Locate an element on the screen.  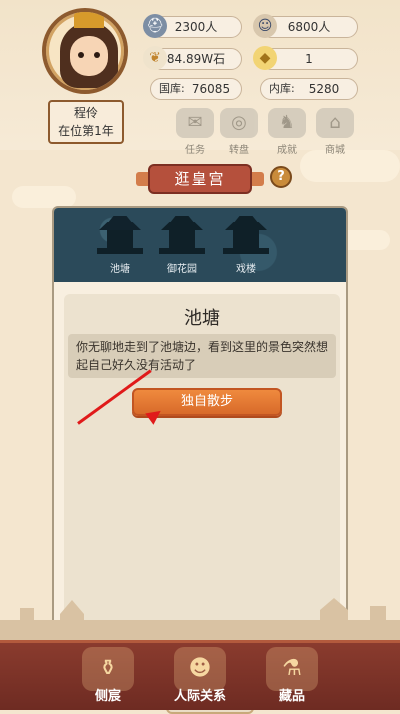
official-icon: ☺ is located at coordinates (265, 26).